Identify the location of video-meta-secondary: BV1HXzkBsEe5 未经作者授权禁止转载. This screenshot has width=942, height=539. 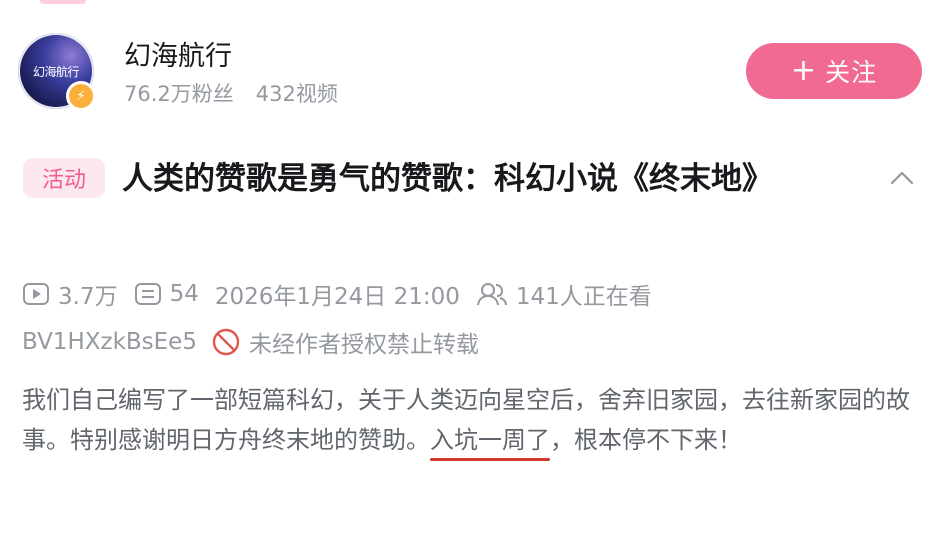
(250, 342).